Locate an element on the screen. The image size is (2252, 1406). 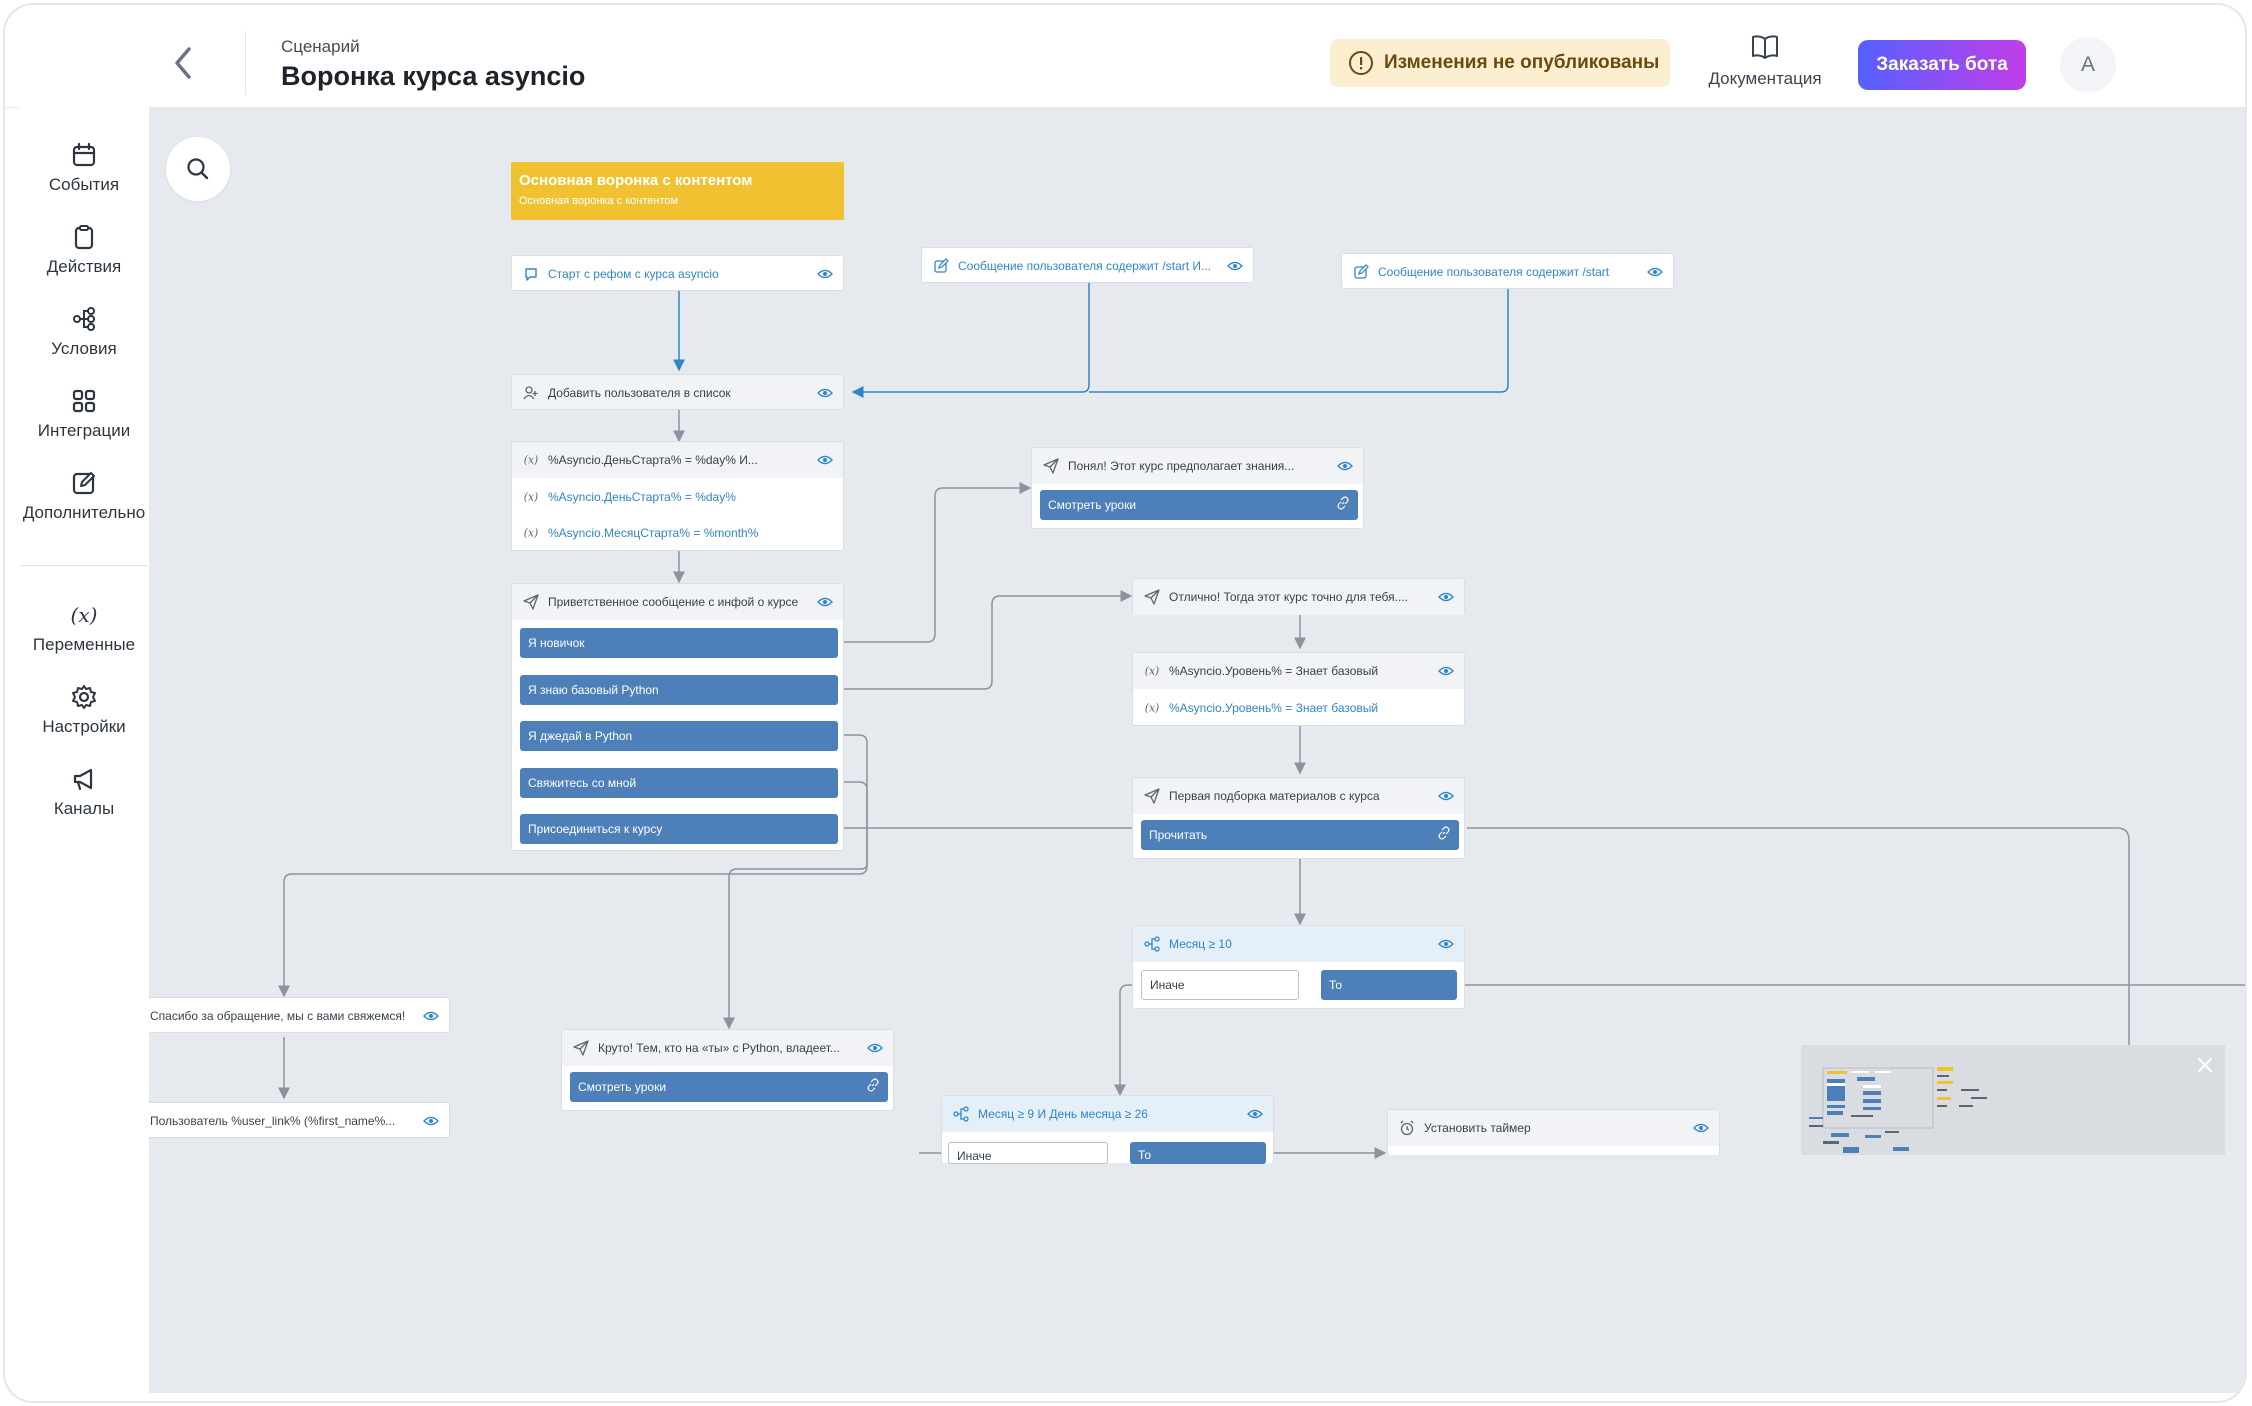
node-label: Старт с рефом с курса asyncio is located at coordinates (633, 274).